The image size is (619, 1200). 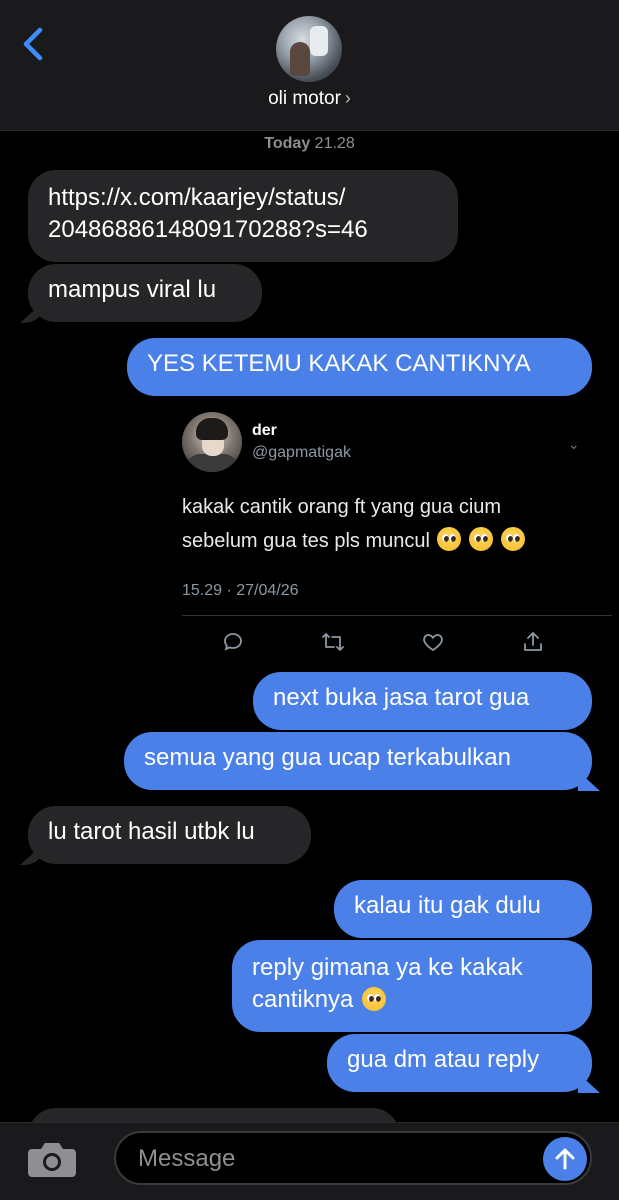 I want to click on tweet-text-line-2: sebelum gua tes pls muncul, so click(x=306, y=541).